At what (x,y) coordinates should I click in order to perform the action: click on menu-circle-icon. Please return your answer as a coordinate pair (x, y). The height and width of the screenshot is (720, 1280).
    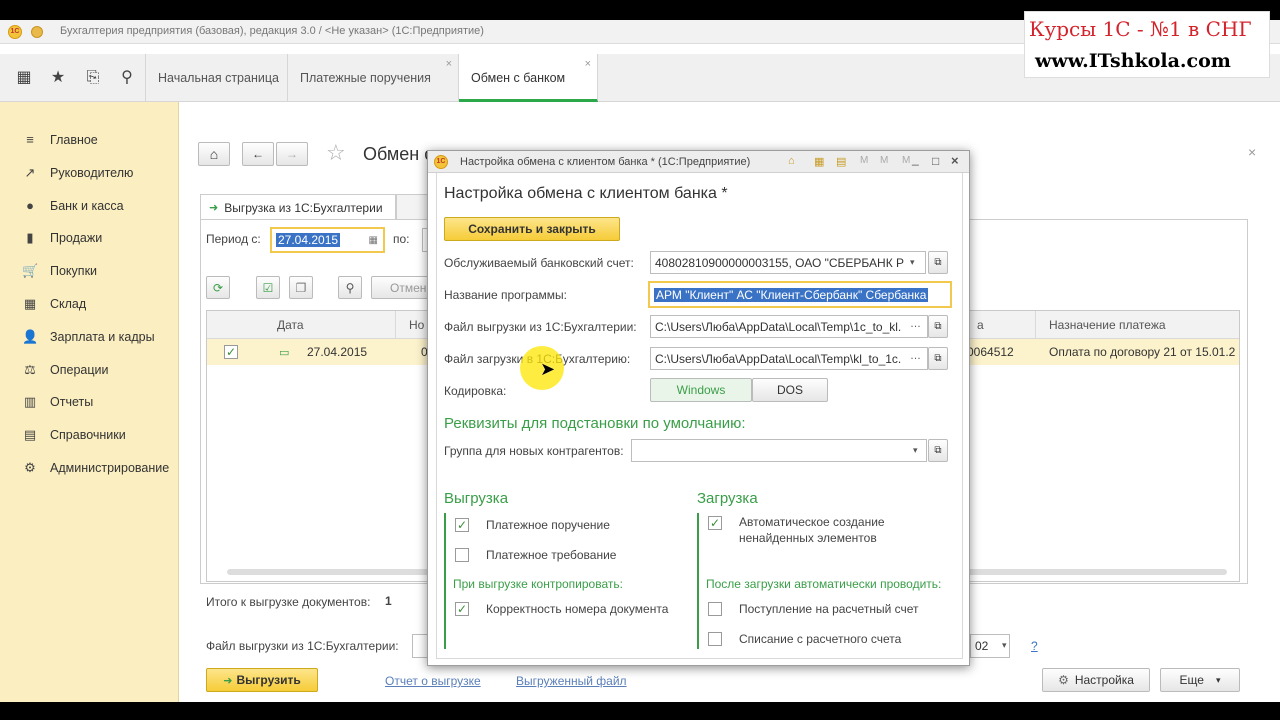
    Looking at the image, I should click on (37, 32).